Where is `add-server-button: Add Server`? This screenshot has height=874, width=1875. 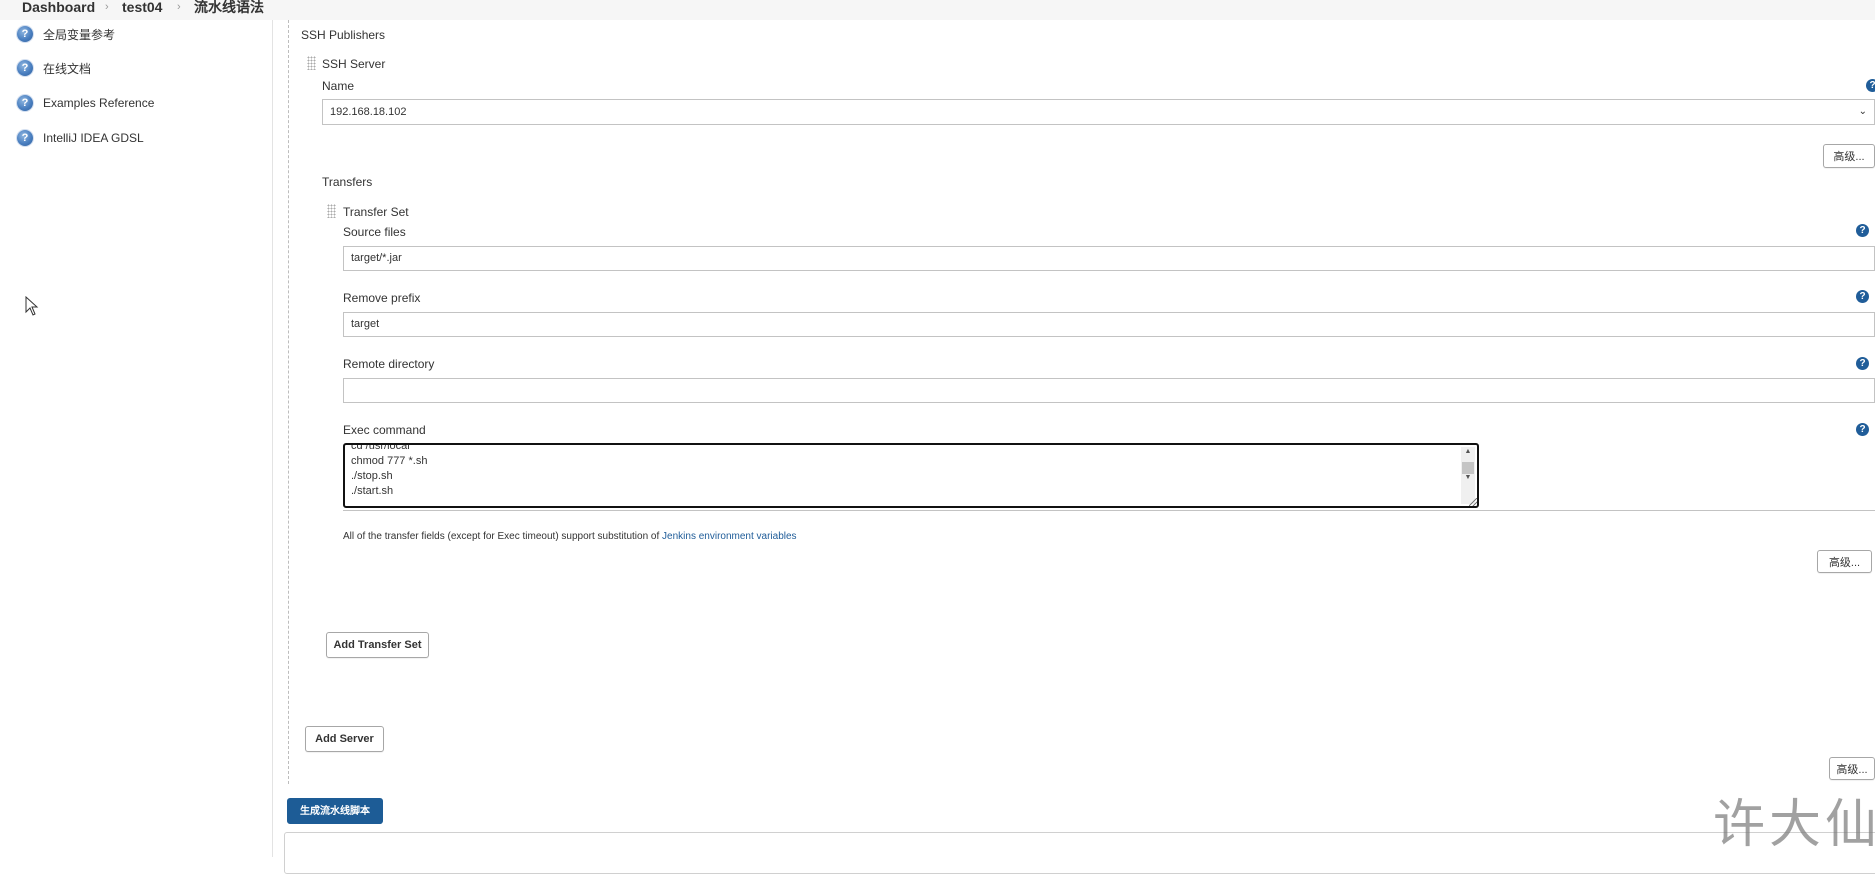 add-server-button: Add Server is located at coordinates (344, 739).